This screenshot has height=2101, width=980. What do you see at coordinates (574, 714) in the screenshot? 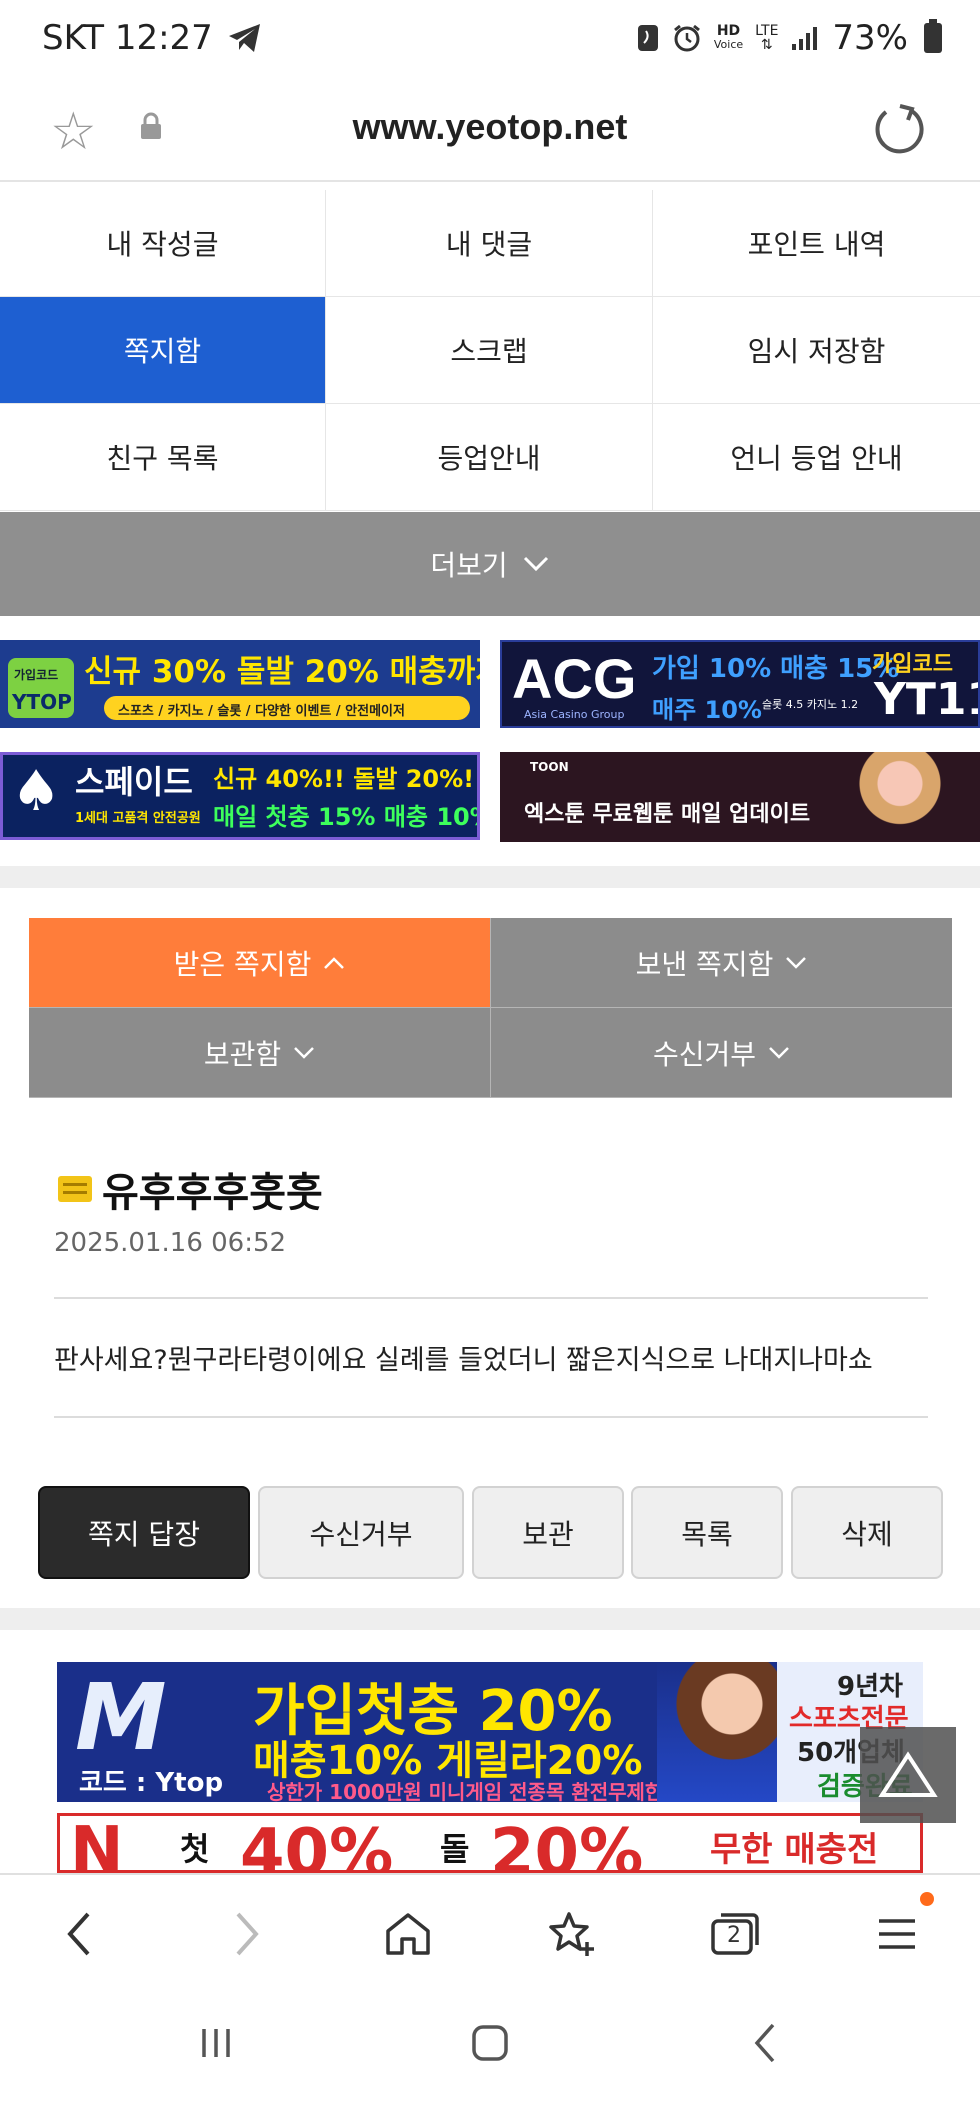
I see `banner-acg-sub: Asia Casino Group` at bounding box center [574, 714].